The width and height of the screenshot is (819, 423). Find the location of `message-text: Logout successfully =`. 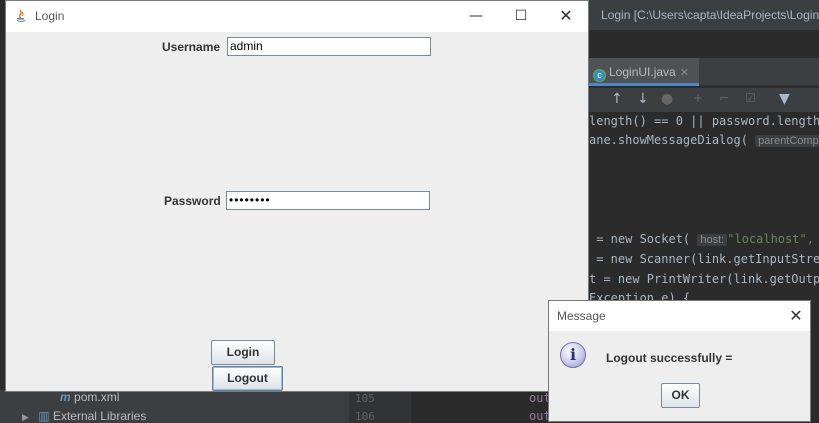

message-text: Logout successfully = is located at coordinates (669, 358).